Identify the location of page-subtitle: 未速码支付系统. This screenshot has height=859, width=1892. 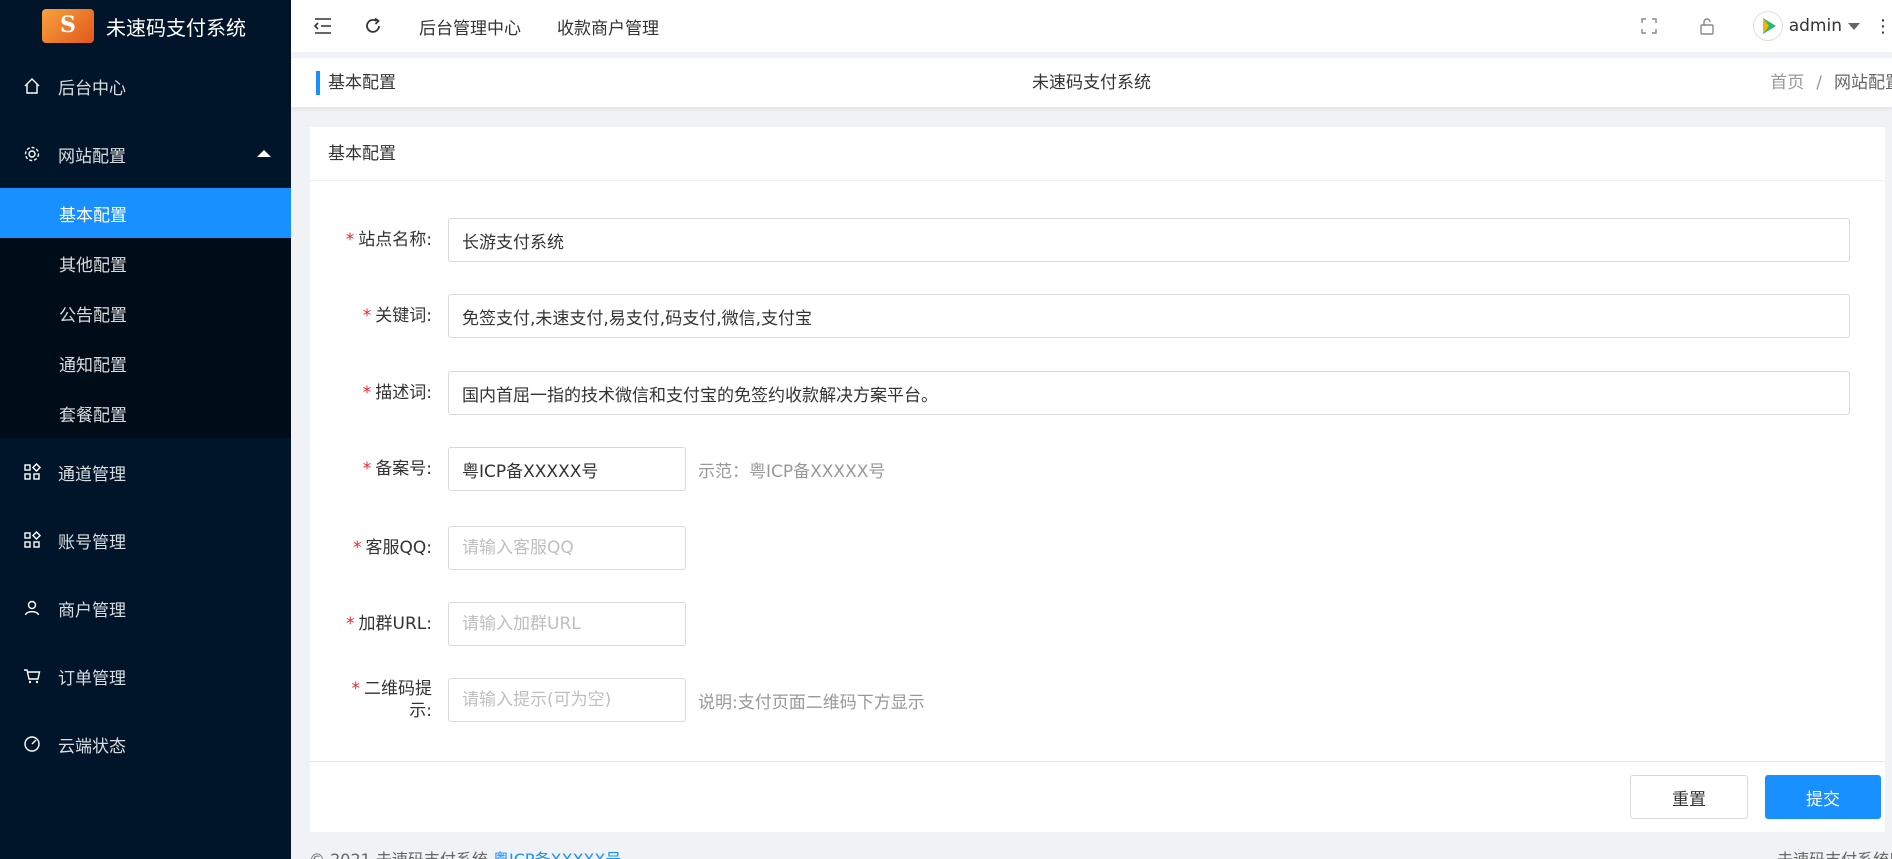
(1091, 83).